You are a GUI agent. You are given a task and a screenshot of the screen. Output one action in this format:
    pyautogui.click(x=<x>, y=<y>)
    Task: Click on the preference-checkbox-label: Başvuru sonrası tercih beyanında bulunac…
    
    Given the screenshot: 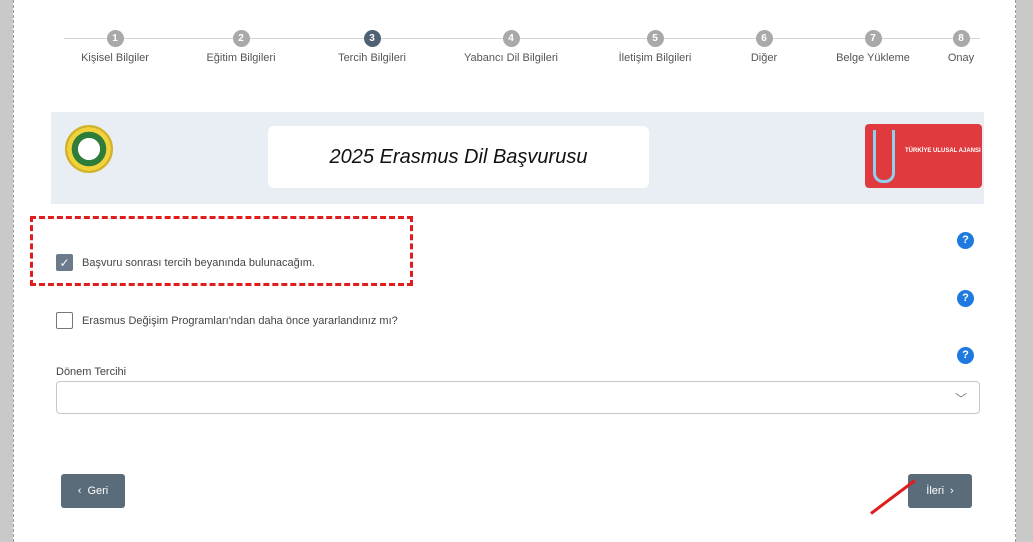 What is the action you would take?
    pyautogui.click(x=198, y=262)
    